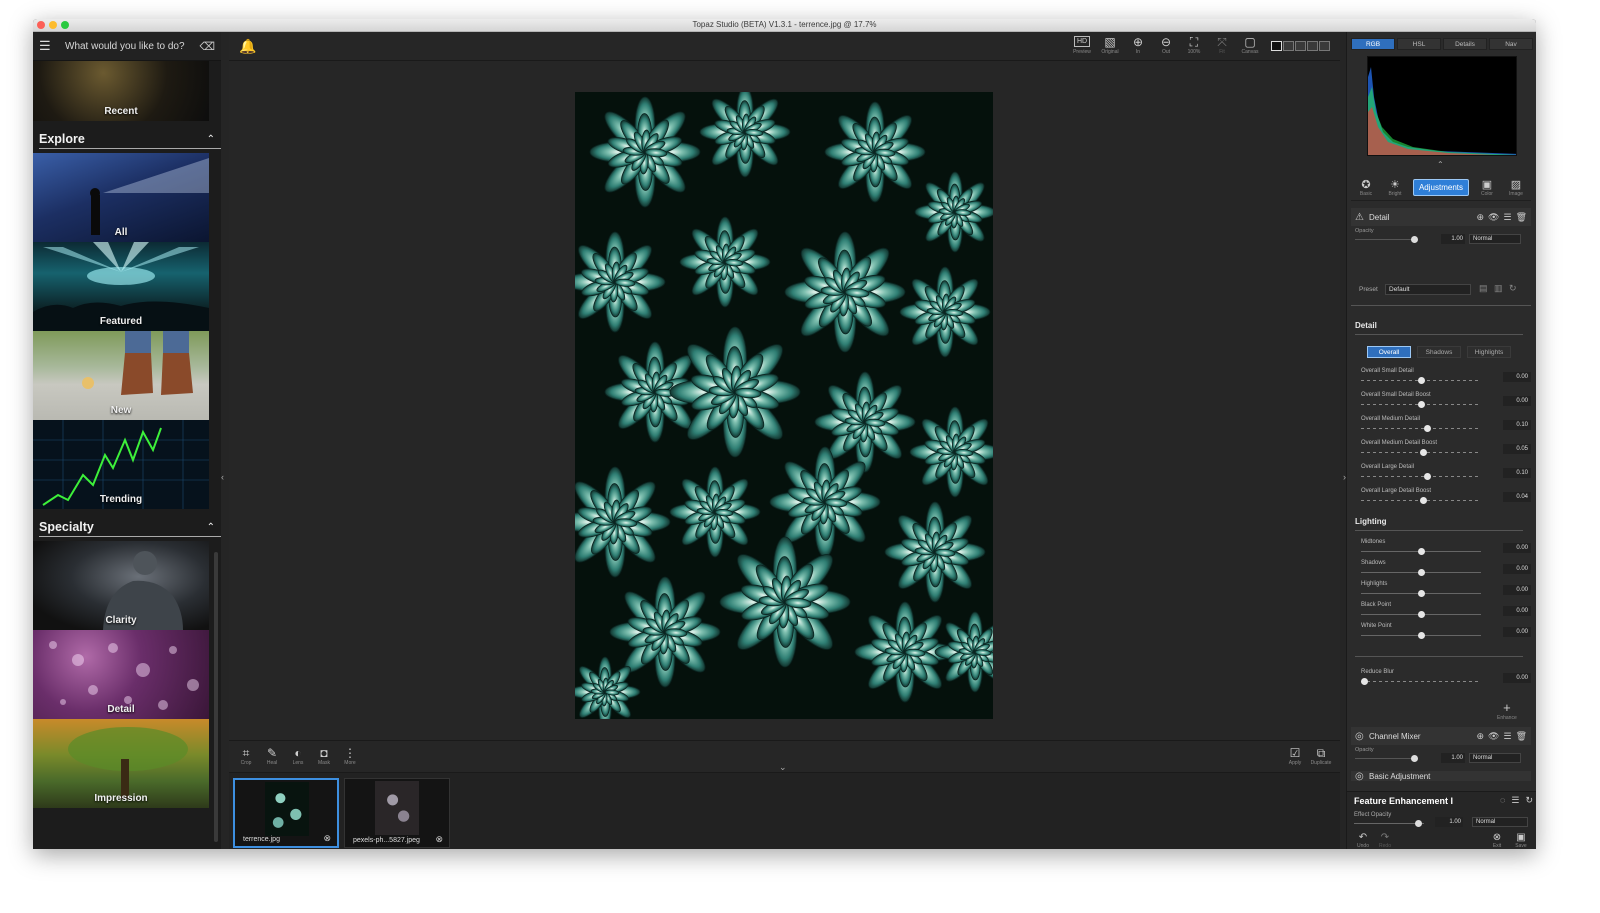  I want to click on slider-value: 0.10, so click(1517, 473).